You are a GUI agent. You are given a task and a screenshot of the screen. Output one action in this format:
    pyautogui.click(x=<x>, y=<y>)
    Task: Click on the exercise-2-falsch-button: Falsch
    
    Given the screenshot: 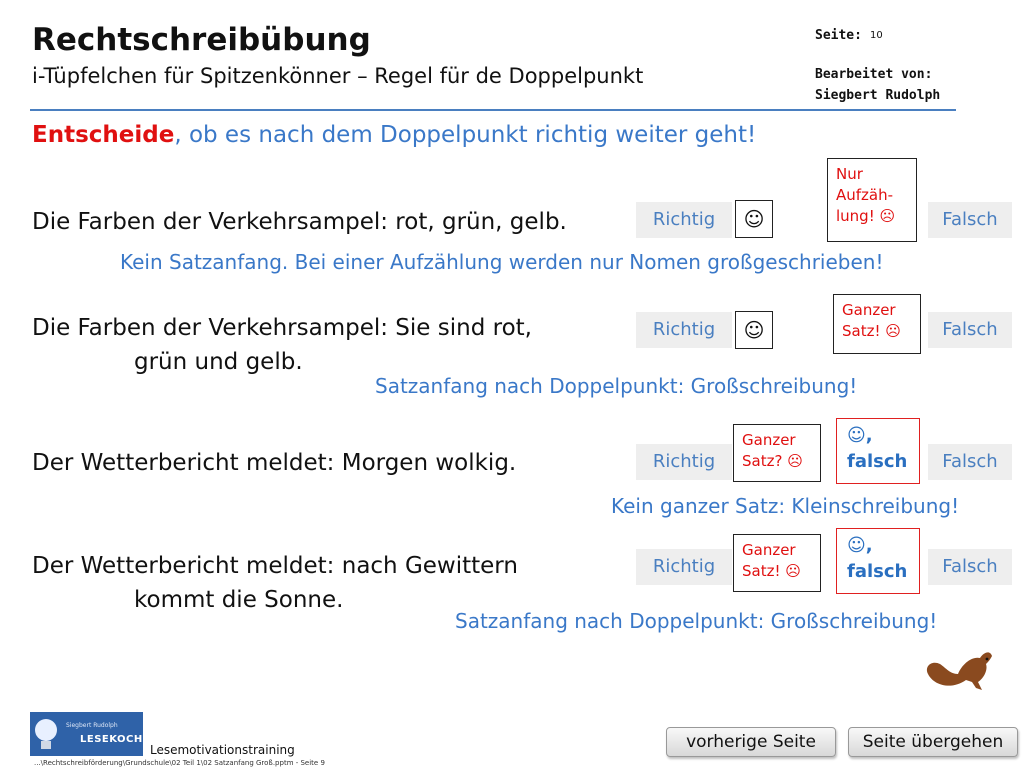 What is the action you would take?
    pyautogui.click(x=970, y=330)
    